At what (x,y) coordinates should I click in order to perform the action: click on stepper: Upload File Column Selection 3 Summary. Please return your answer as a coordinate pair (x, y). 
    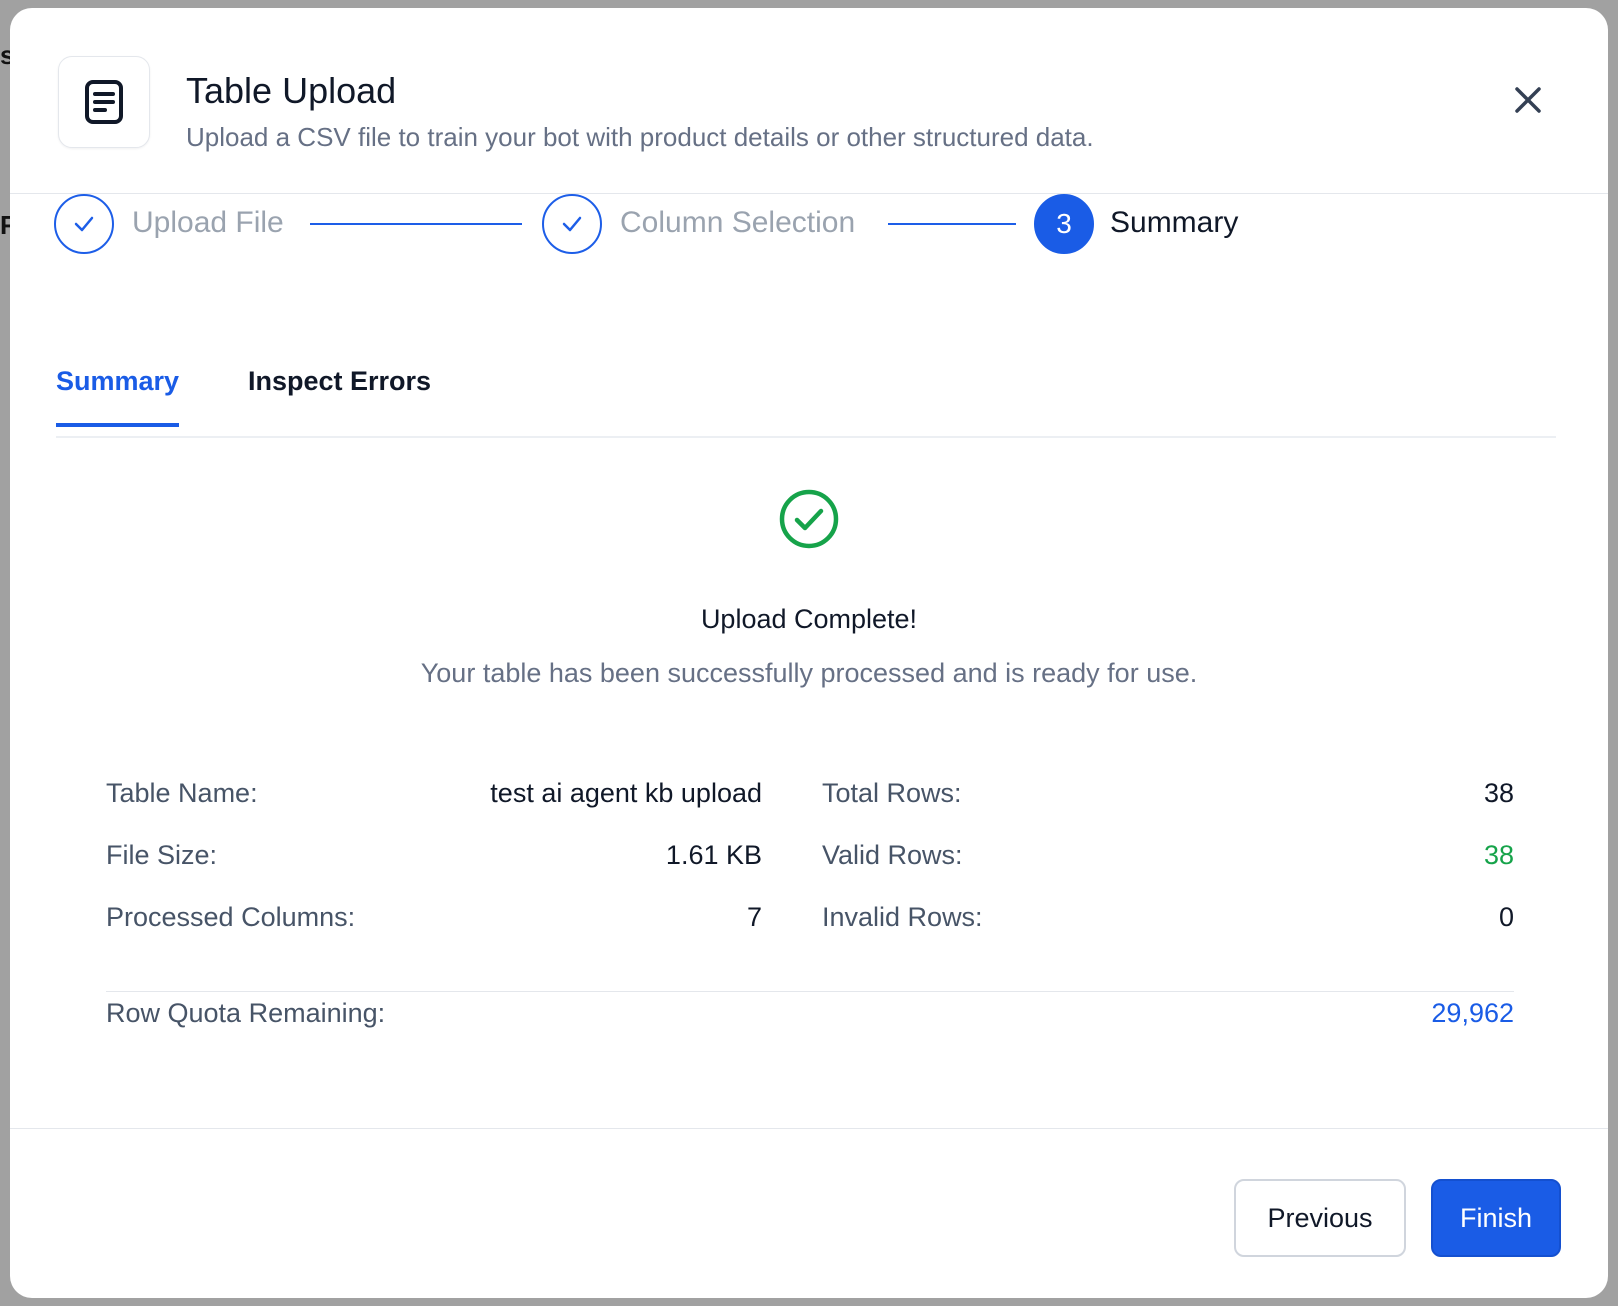
    Looking at the image, I should click on (809, 224).